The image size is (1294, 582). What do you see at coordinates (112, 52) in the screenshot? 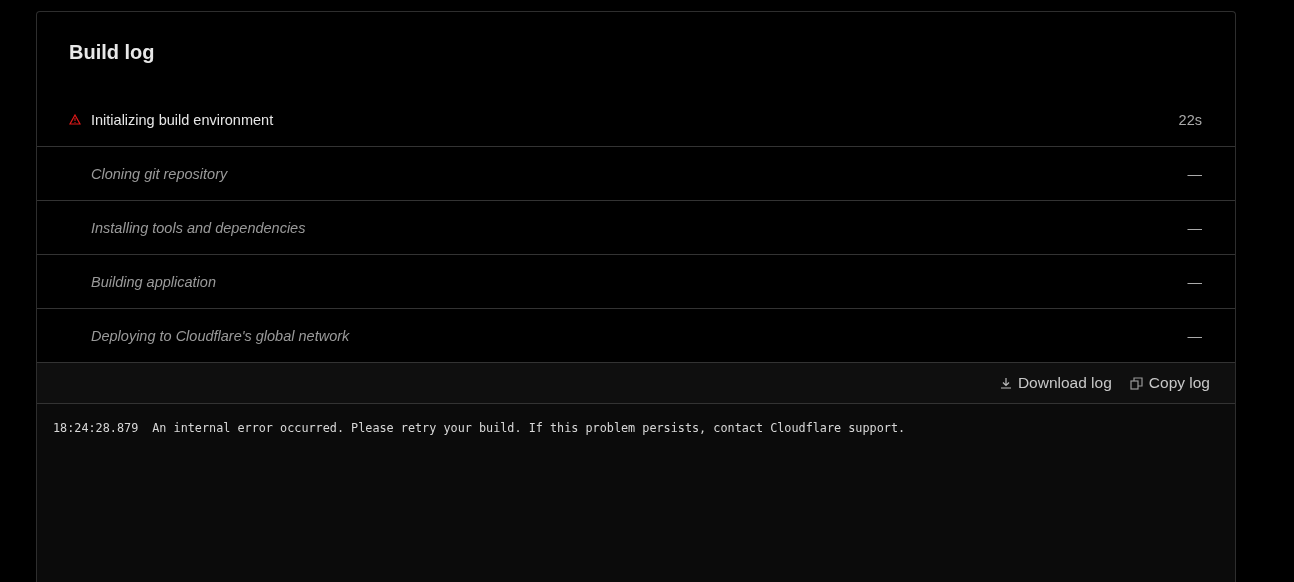
I see `card-title: Build log` at bounding box center [112, 52].